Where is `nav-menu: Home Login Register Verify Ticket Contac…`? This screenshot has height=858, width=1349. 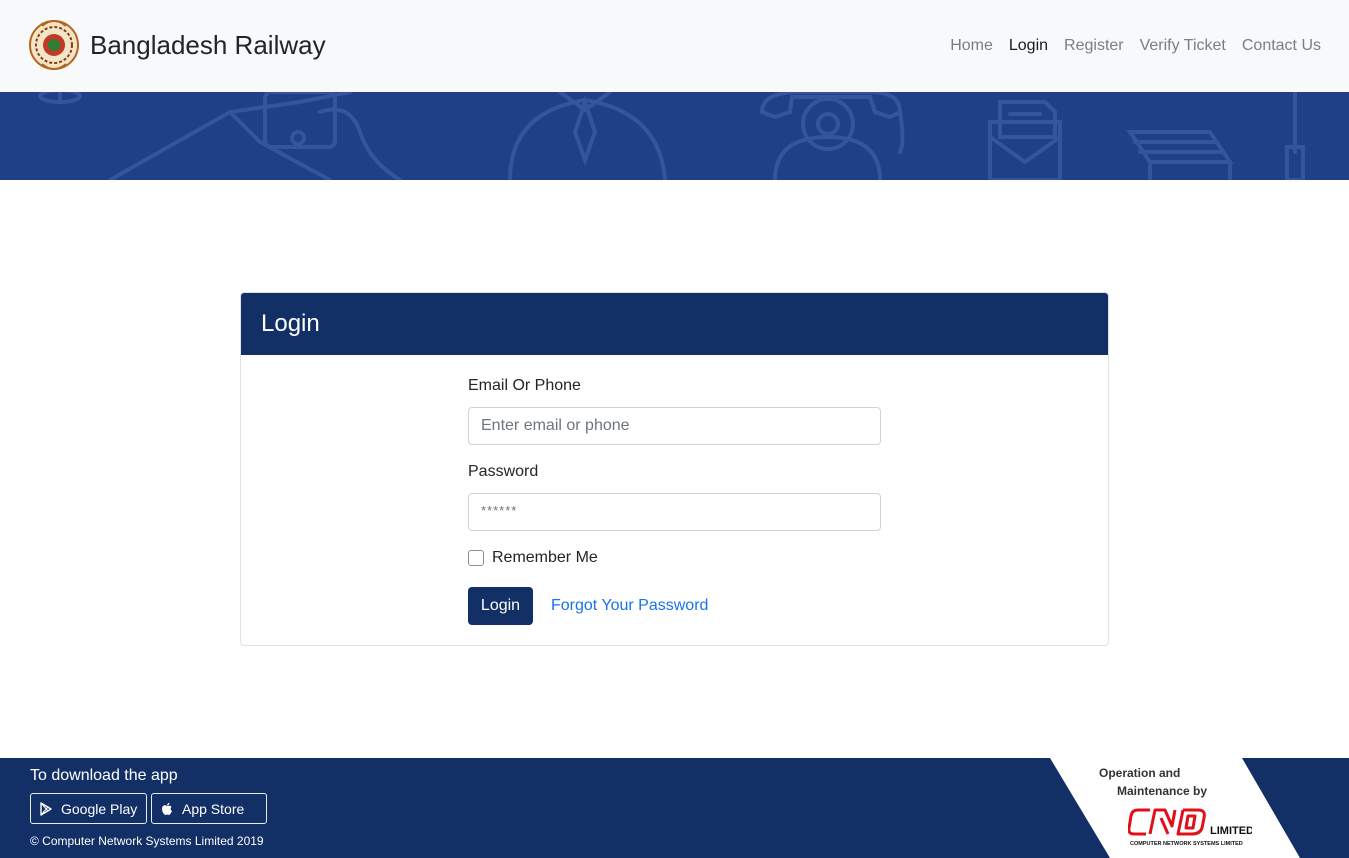
nav-menu: Home Login Register Verify Ticket Contac… is located at coordinates (1127, 46).